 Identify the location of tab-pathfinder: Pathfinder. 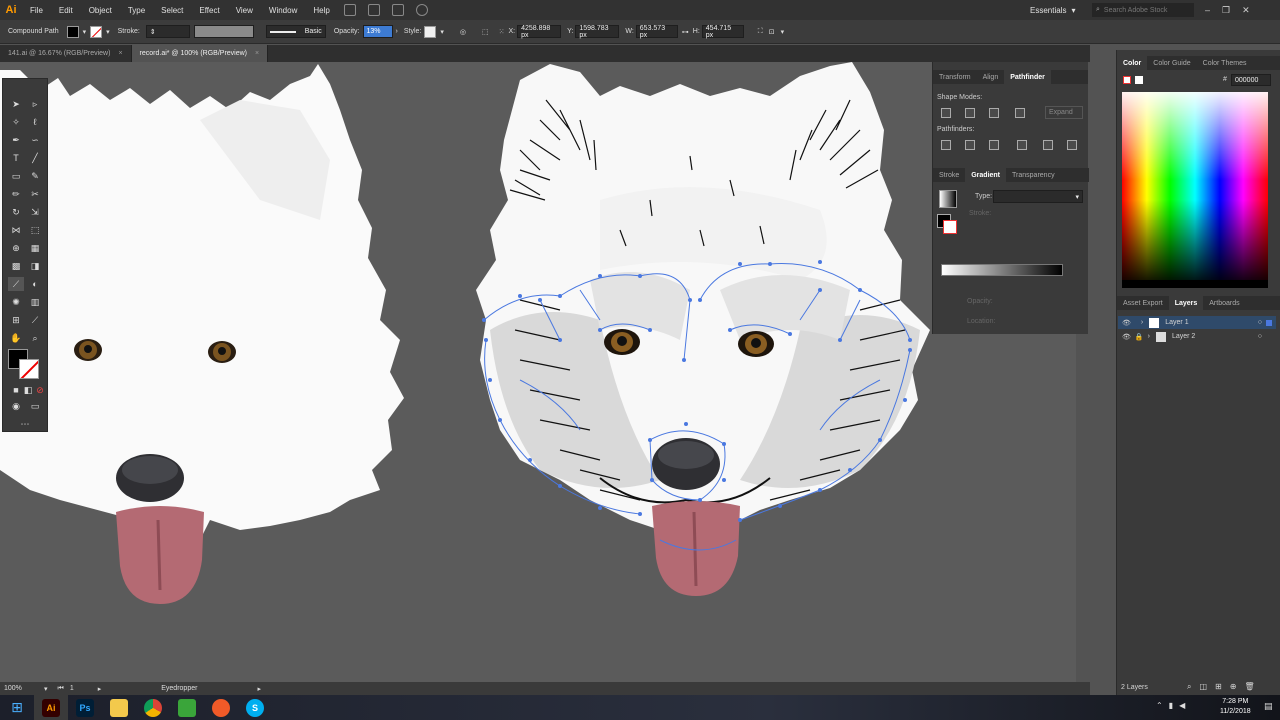
(1027, 77).